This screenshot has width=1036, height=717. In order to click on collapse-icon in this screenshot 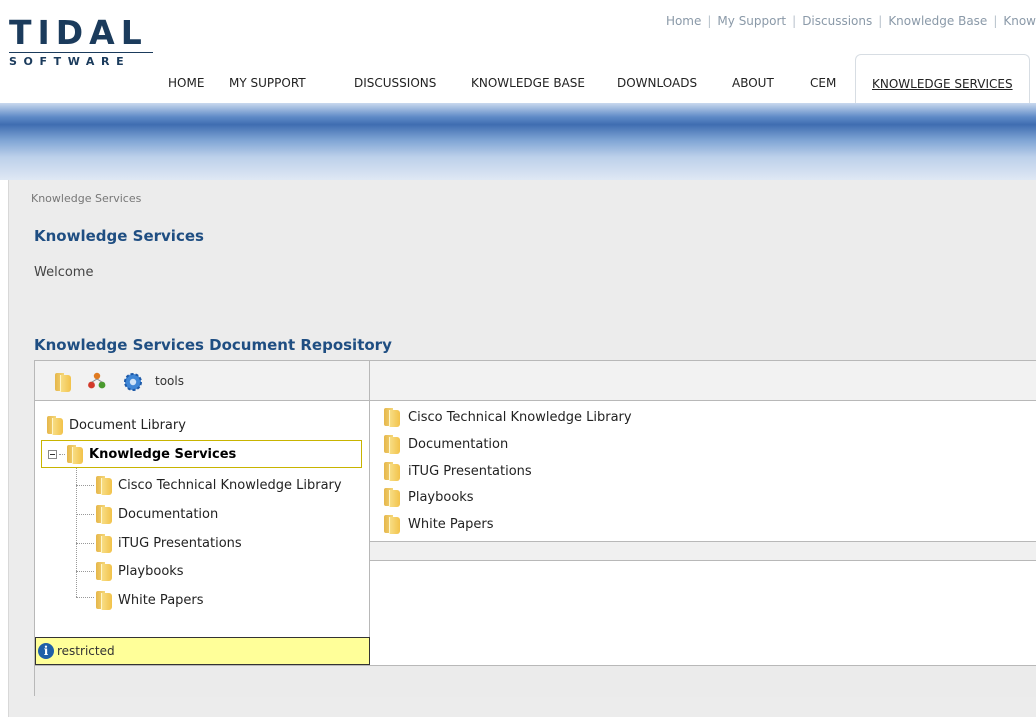, I will do `click(52, 454)`.